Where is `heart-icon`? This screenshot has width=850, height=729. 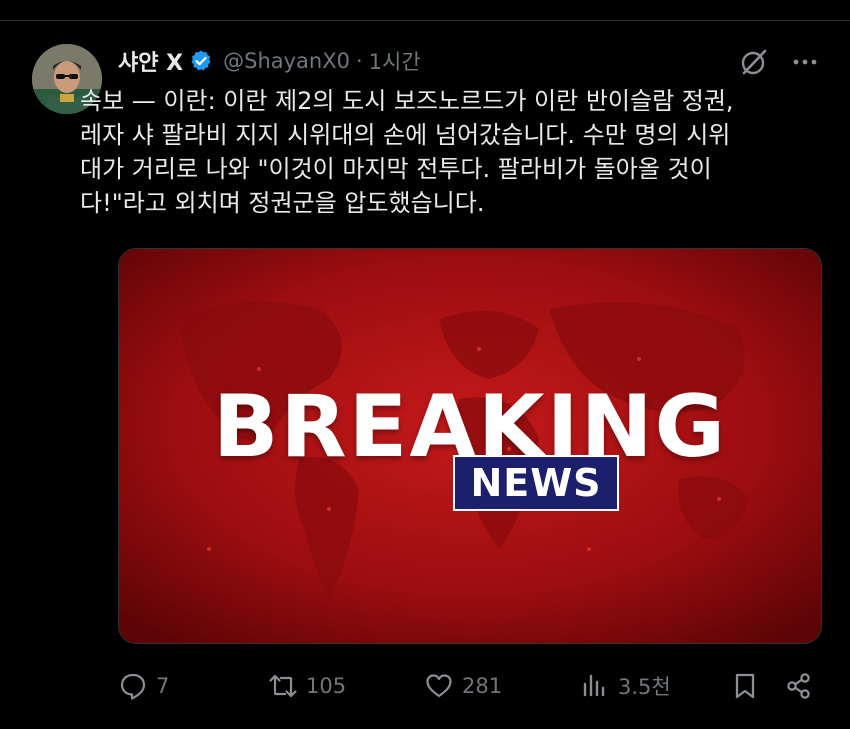
heart-icon is located at coordinates (439, 686).